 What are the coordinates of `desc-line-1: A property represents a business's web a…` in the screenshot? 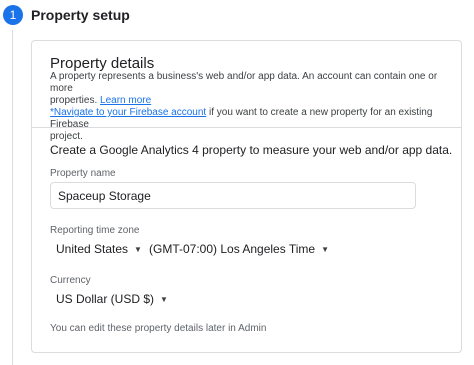 It's located at (244, 82).